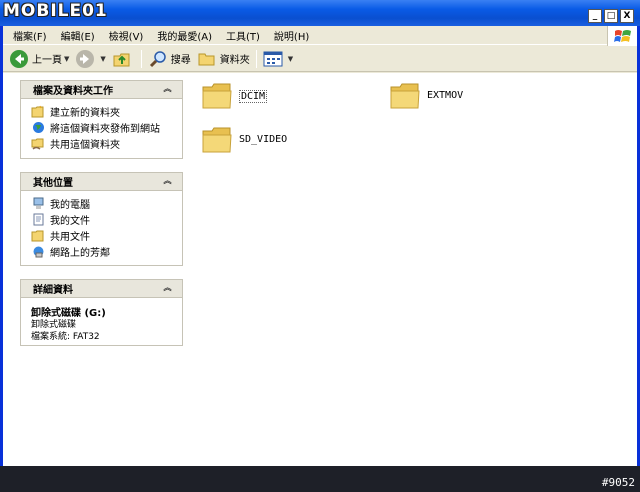 This screenshot has width=640, height=492. What do you see at coordinates (206, 59) in the screenshot?
I see `folders-icon` at bounding box center [206, 59].